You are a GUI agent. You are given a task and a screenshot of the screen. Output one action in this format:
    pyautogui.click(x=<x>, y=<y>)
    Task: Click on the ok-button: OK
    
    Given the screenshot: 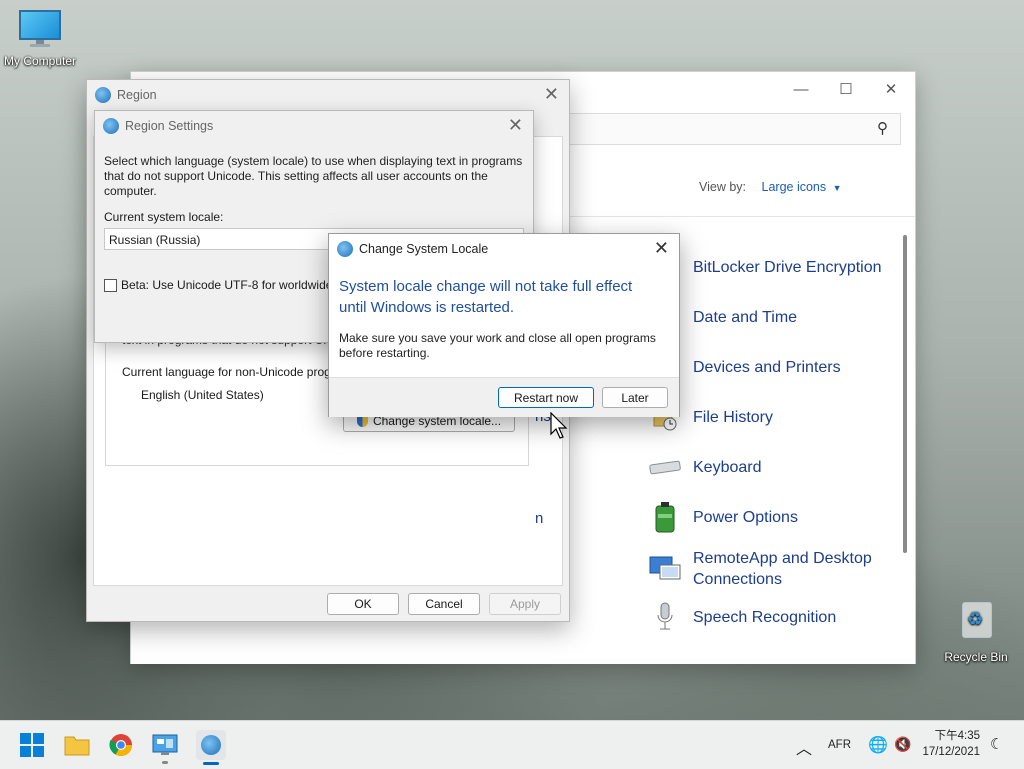 What is the action you would take?
    pyautogui.click(x=363, y=604)
    